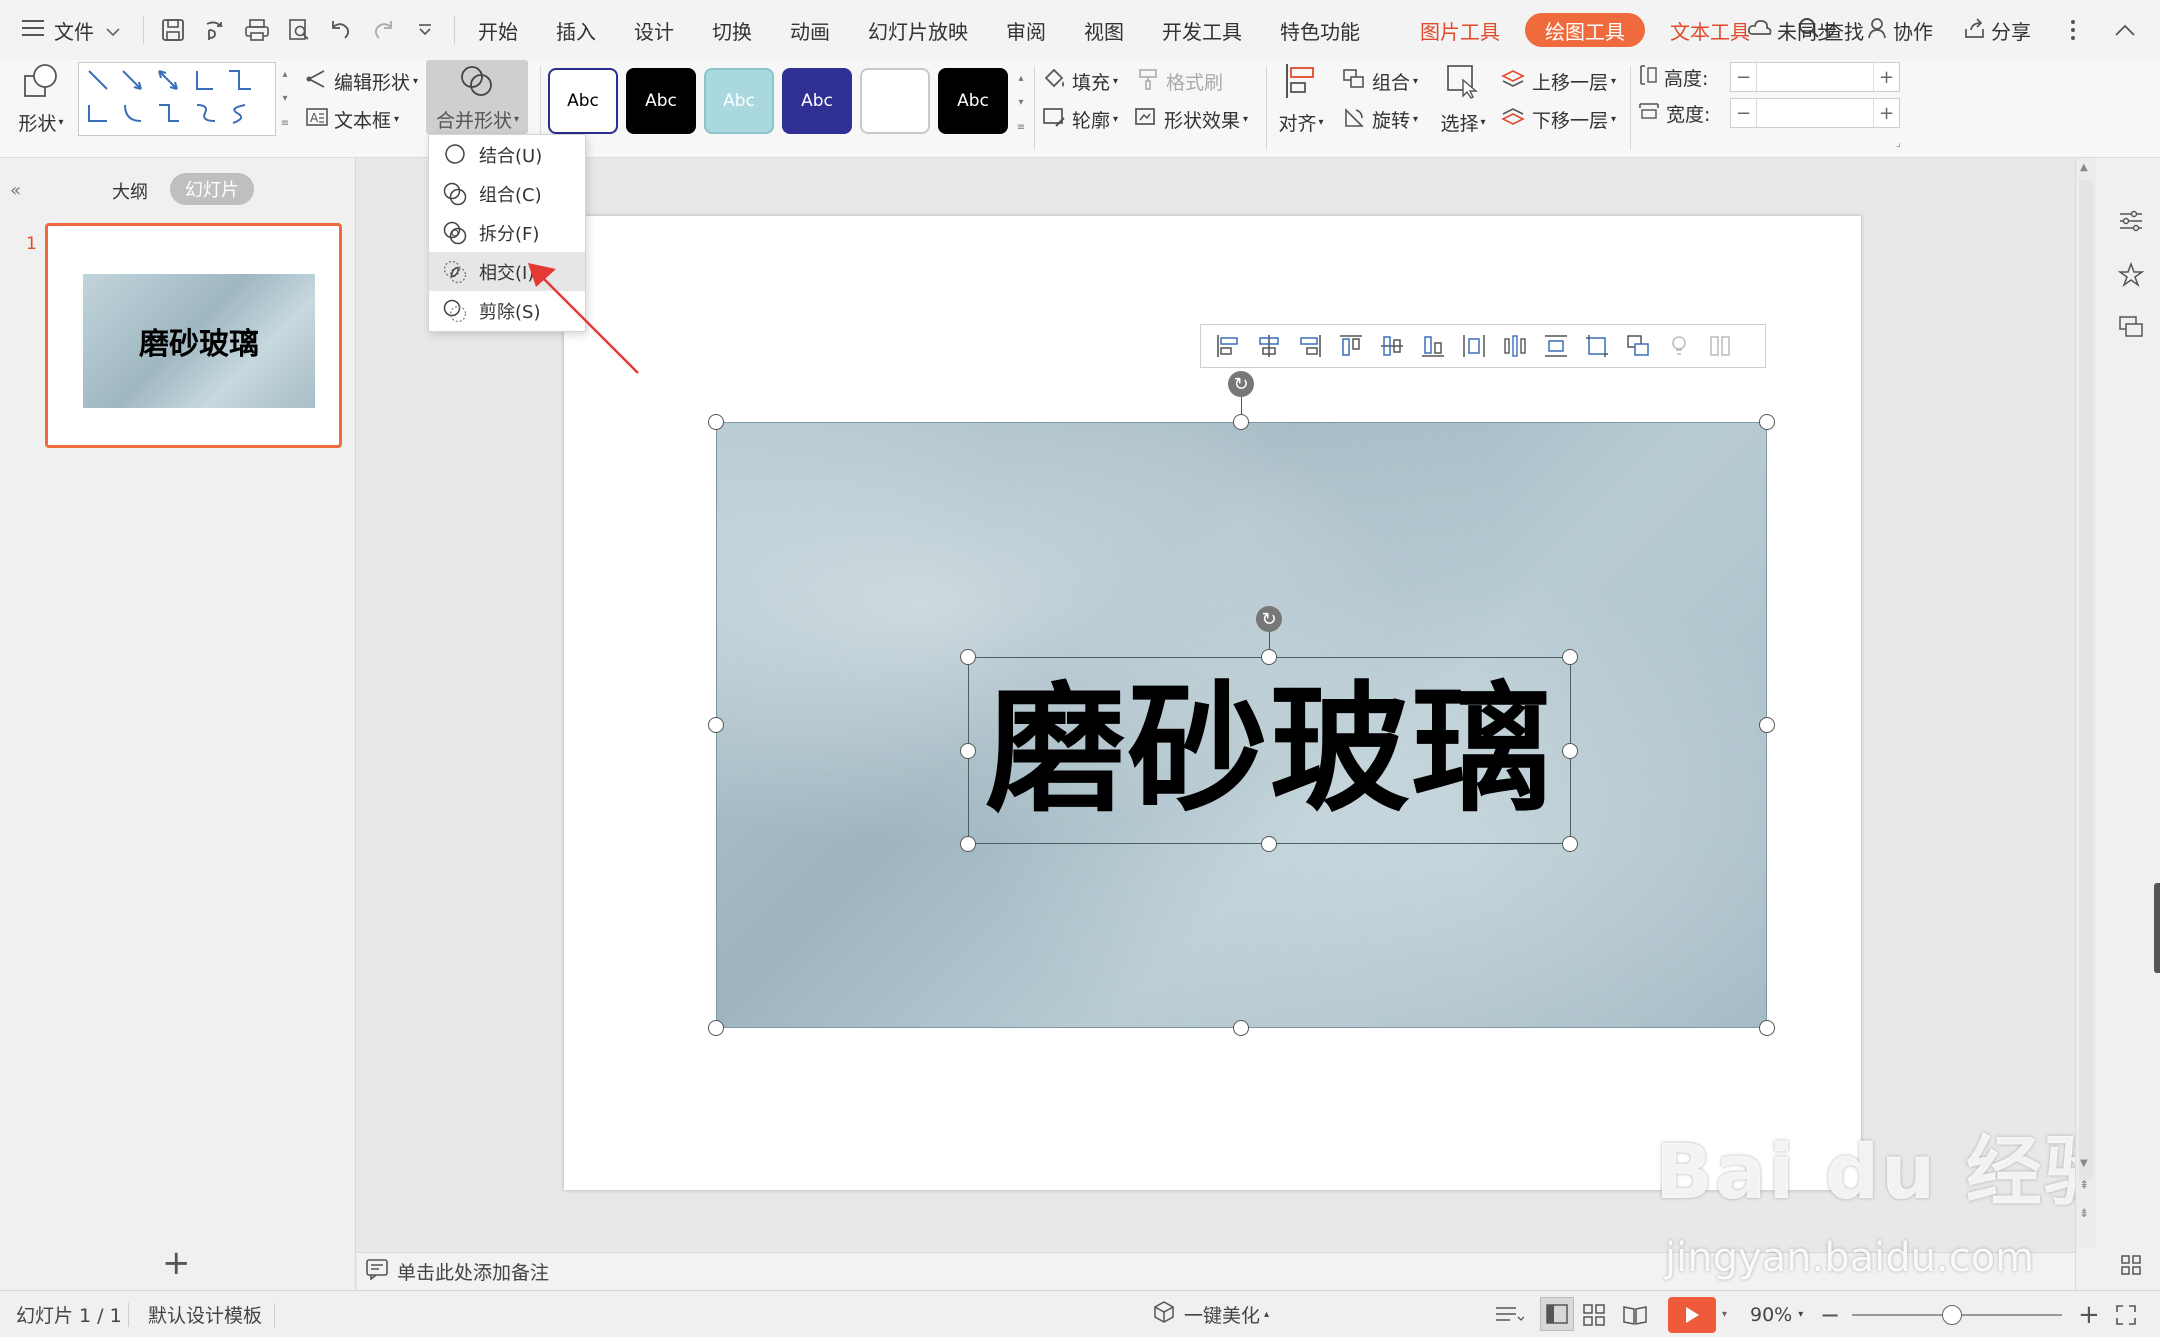  Describe the element at coordinates (2125, 30) in the screenshot. I see `collapse-ribbon-icon` at that location.